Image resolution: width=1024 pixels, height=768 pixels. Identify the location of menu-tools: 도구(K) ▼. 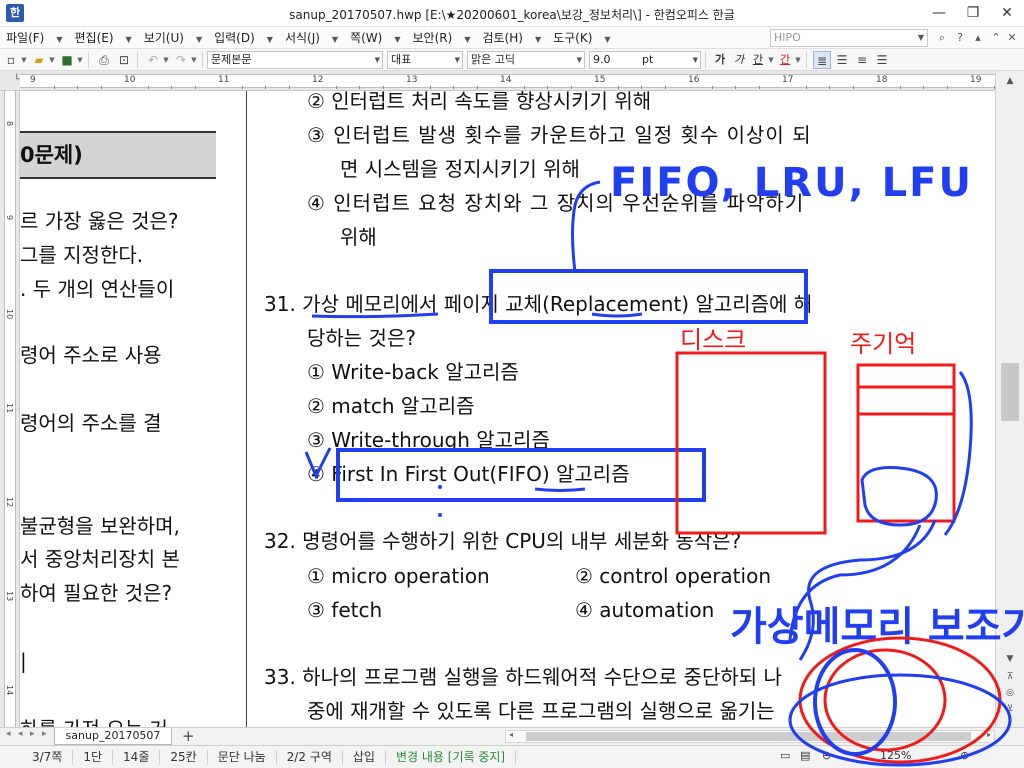
(581, 38).